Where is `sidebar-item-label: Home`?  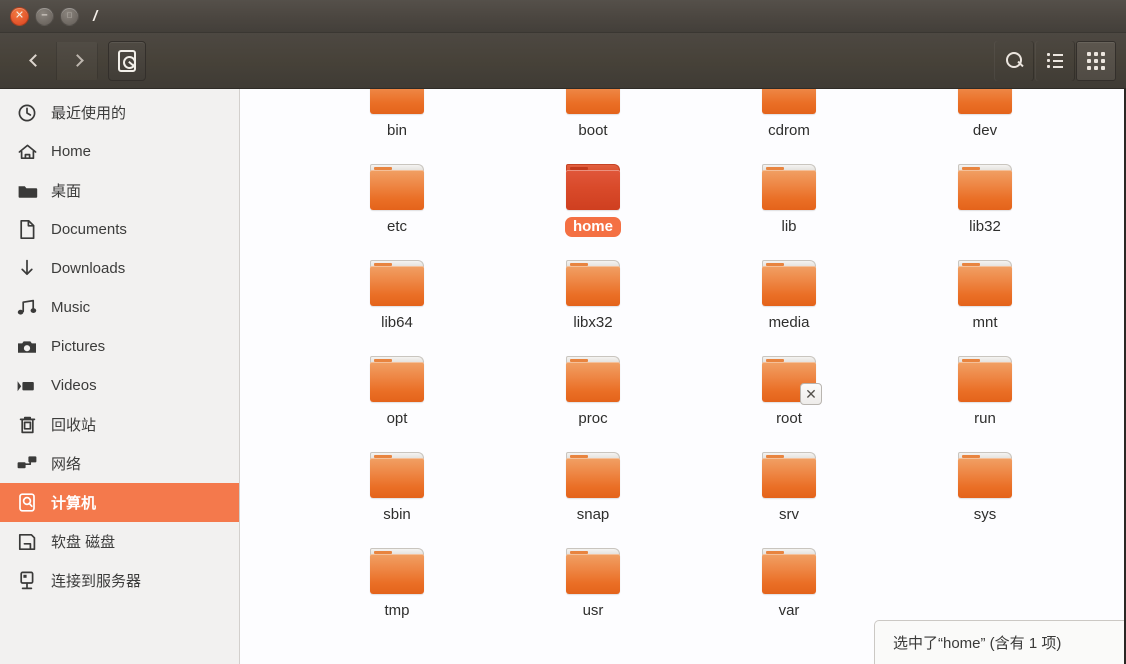 sidebar-item-label: Home is located at coordinates (71, 151).